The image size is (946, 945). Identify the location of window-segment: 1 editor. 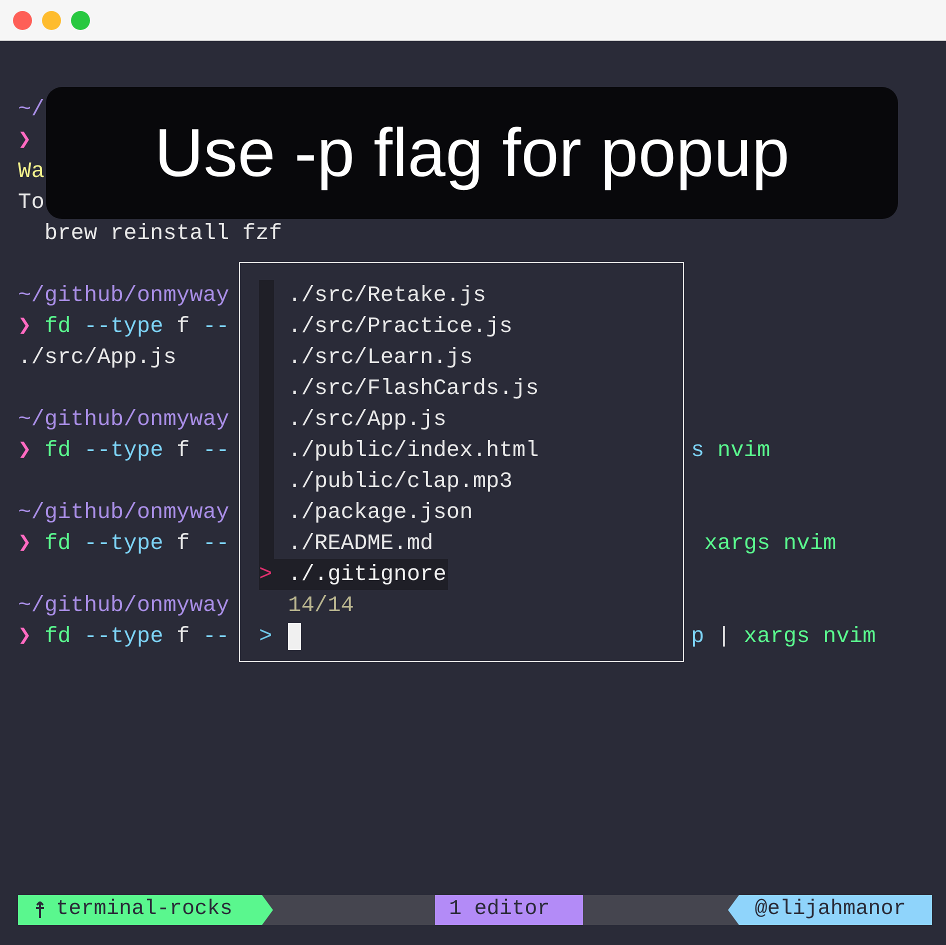
(509, 910).